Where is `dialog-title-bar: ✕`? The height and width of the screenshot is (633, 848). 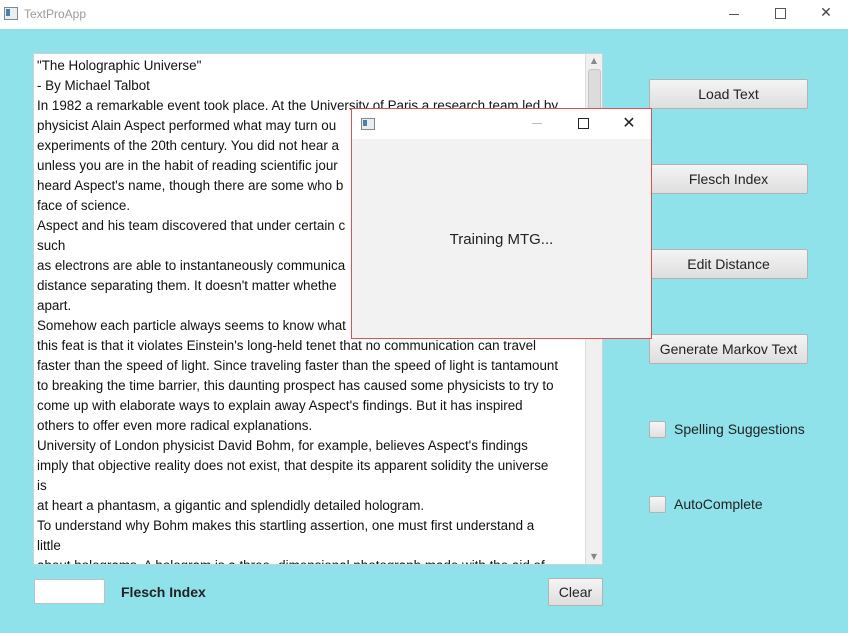 dialog-title-bar: ✕ is located at coordinates (501, 124).